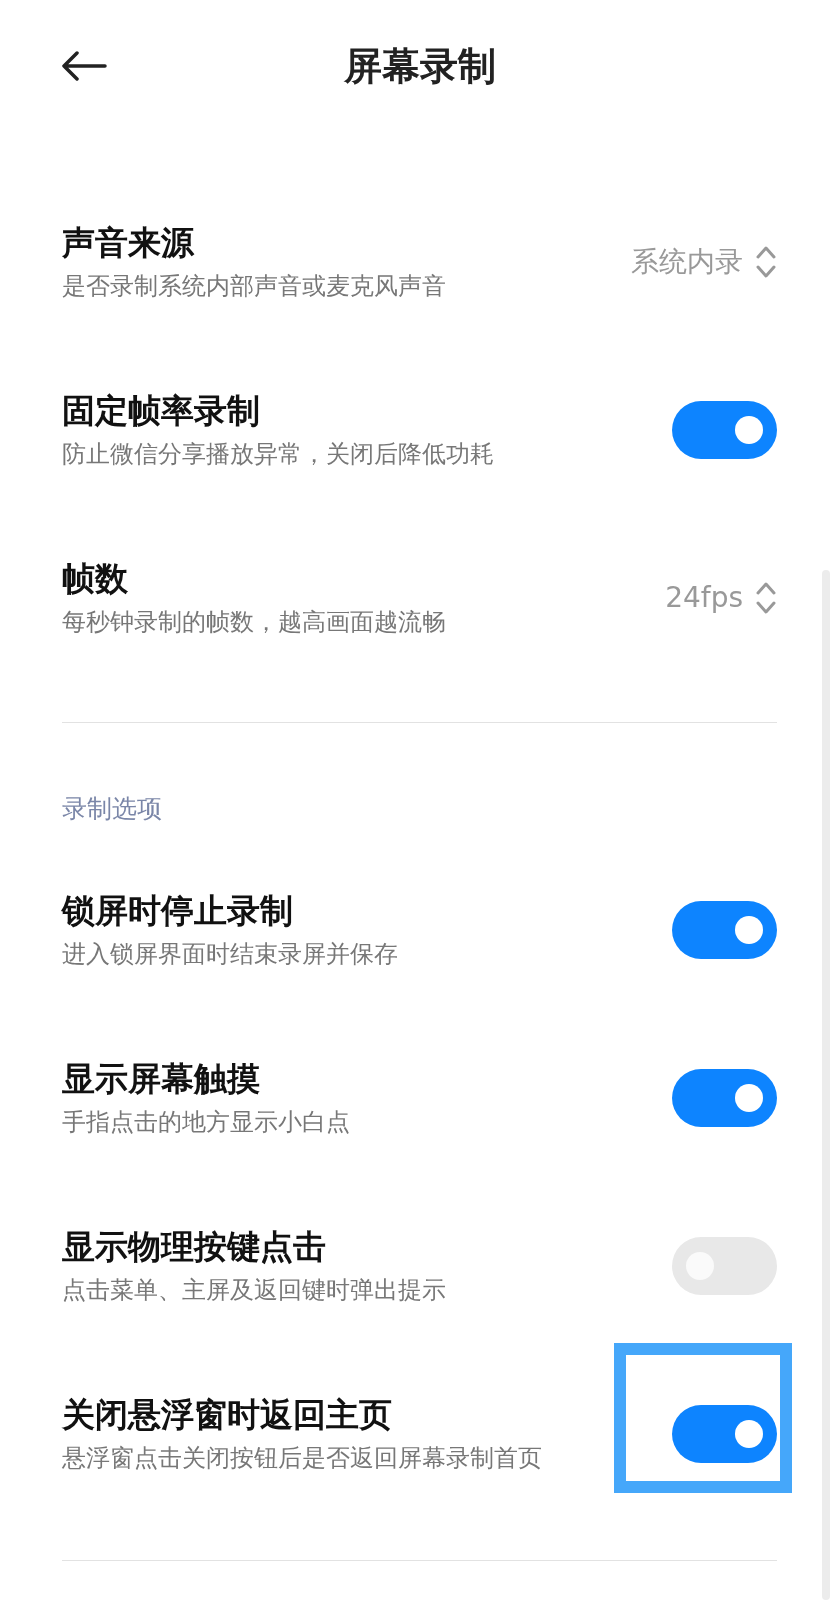 Image resolution: width=839 pixels, height=1600 pixels. Describe the element at coordinates (254, 286) in the screenshot. I see `setting-description: 是否录制系统内部声音或麦克风声音` at that location.